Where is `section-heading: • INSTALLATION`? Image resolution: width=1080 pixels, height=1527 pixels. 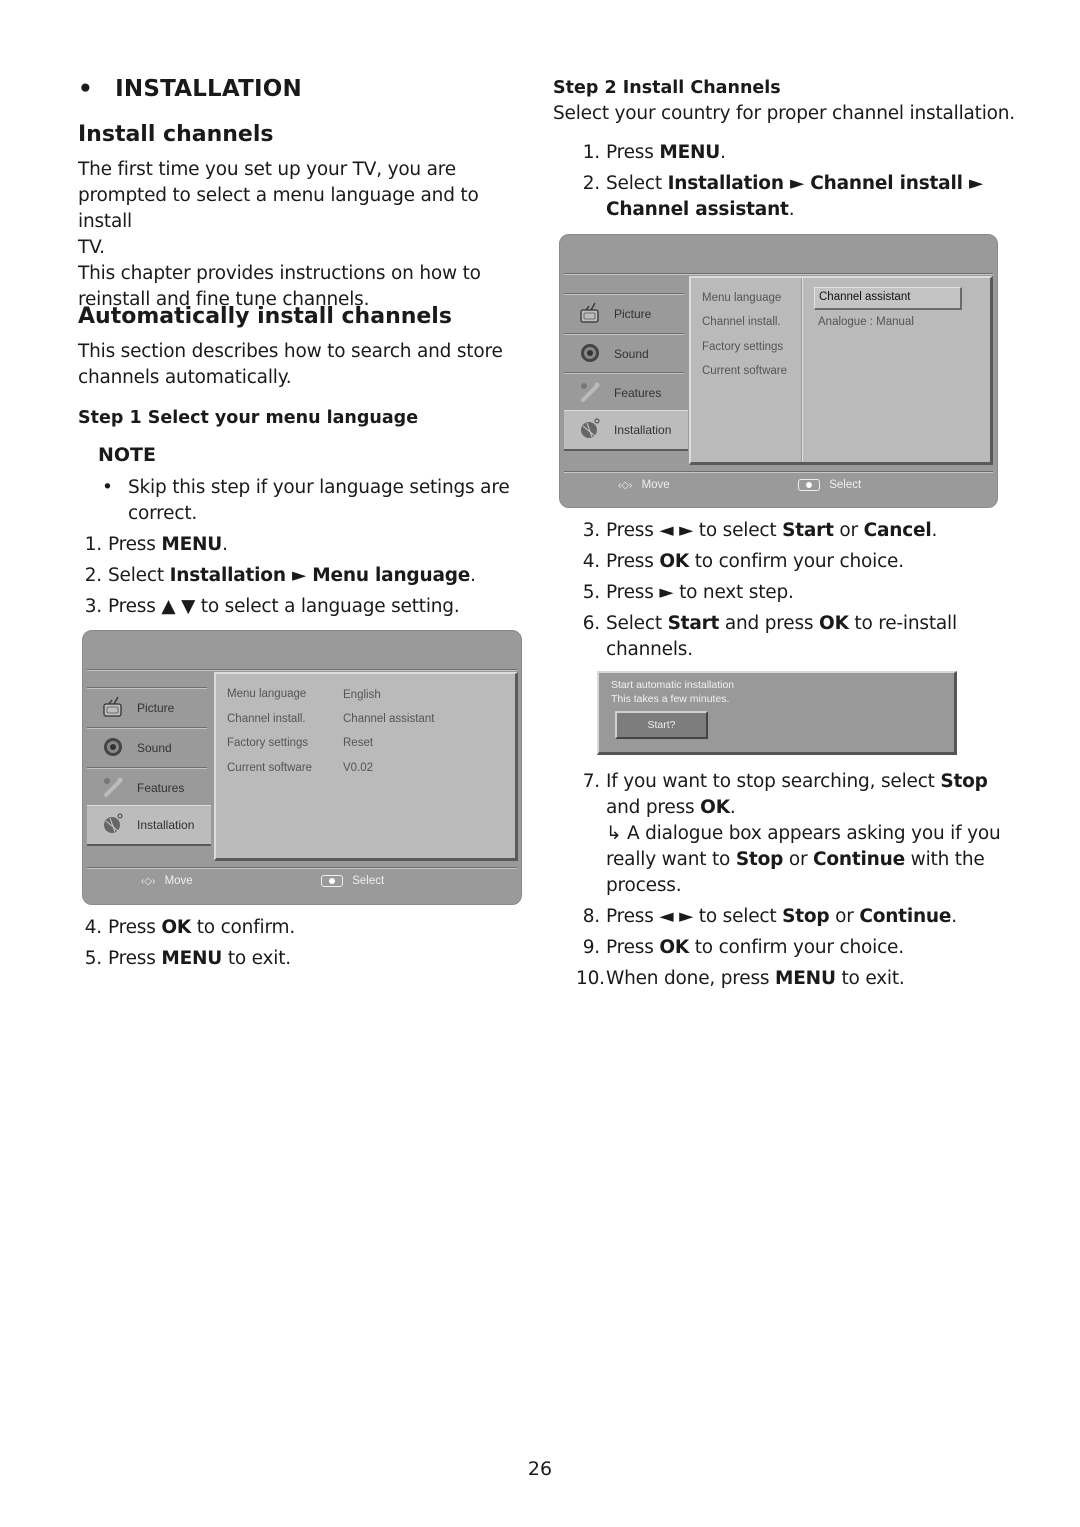
section-heading: • INSTALLATION is located at coordinates (190, 89).